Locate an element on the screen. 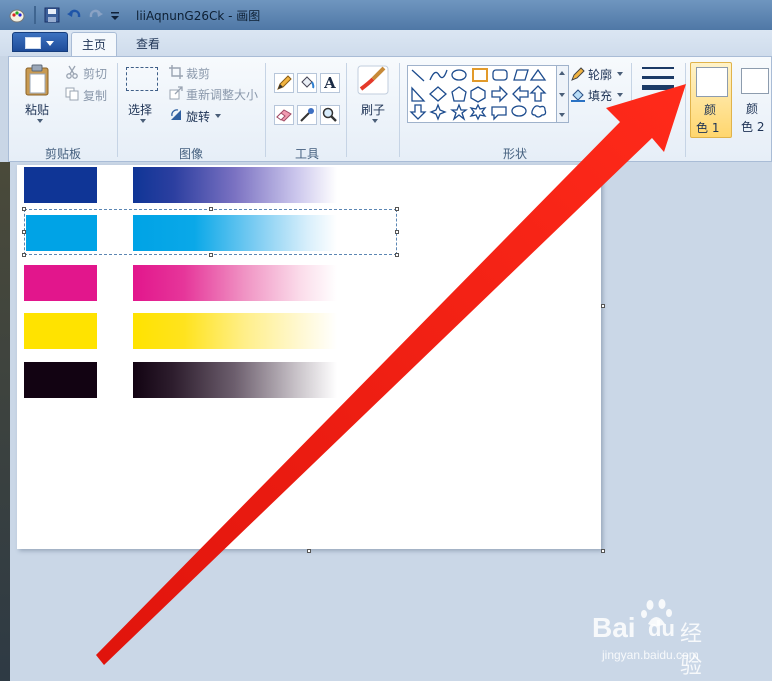 This screenshot has height=681, width=772. watermark-brand: Bai is located at coordinates (614, 627).